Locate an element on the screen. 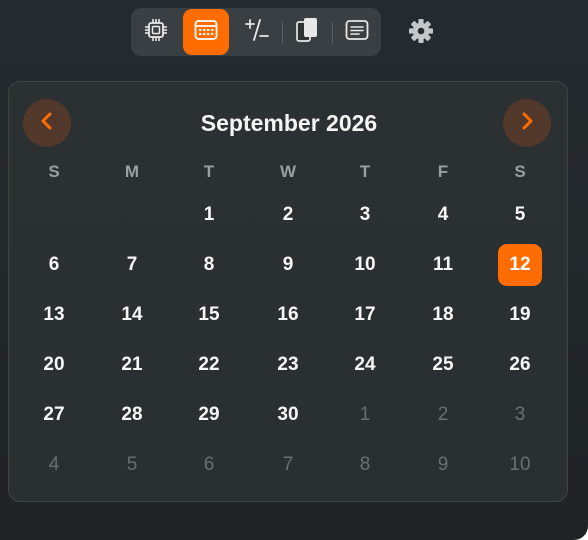  day-cell: 5 is located at coordinates (520, 215).